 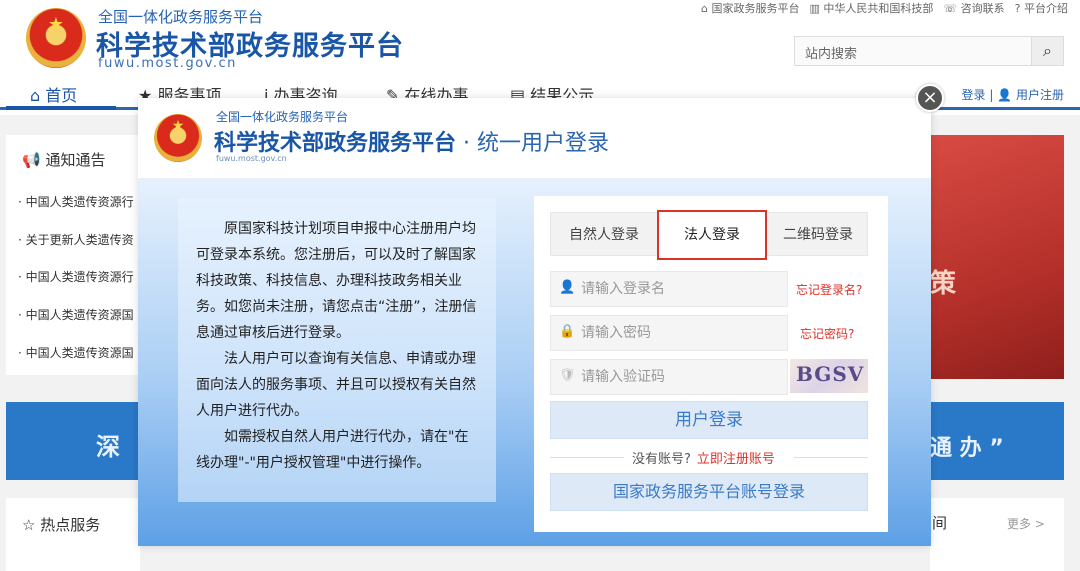 I want to click on modal-subtitle: 全国一体化政务服务平台, so click(x=282, y=117).